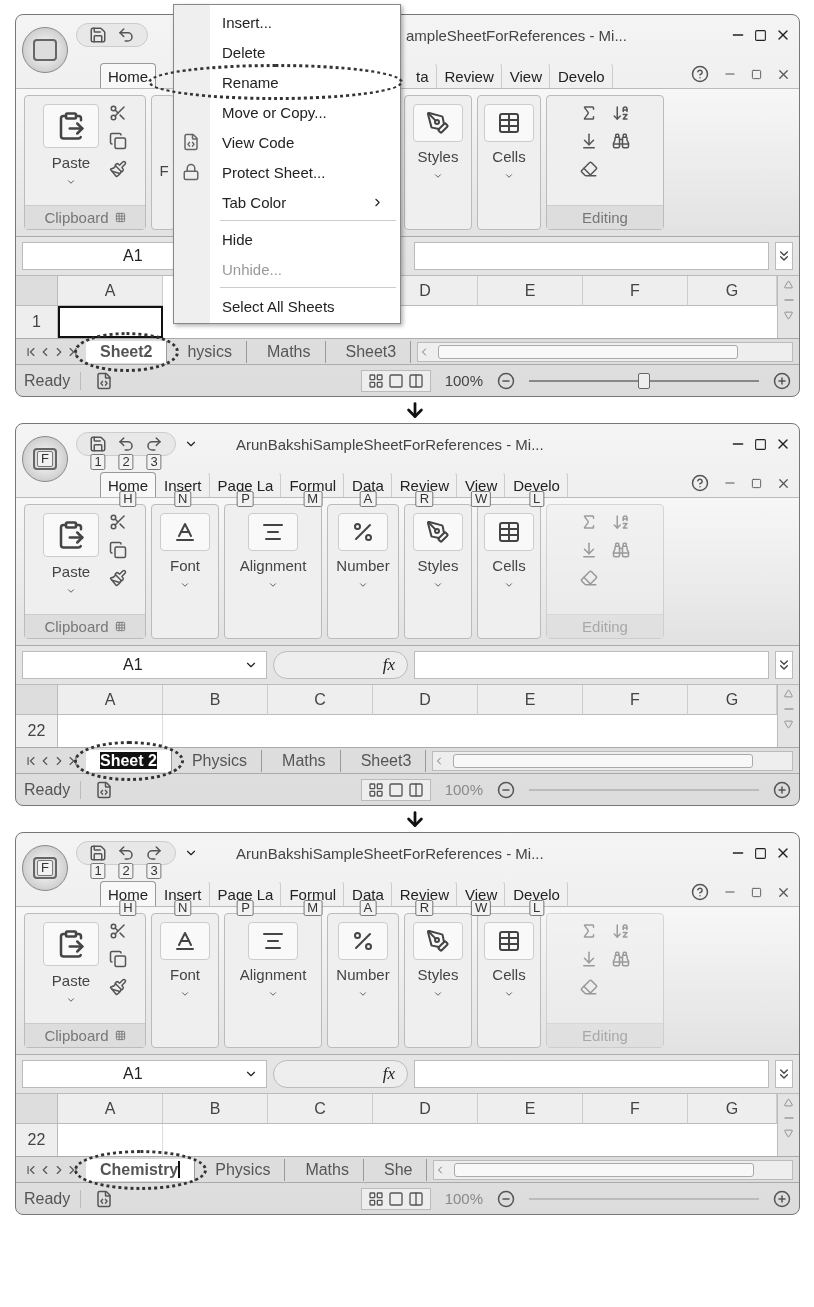 The image size is (814, 1307). Describe the element at coordinates (210, 351) in the screenshot. I see `sheet-tab: hysics` at that location.